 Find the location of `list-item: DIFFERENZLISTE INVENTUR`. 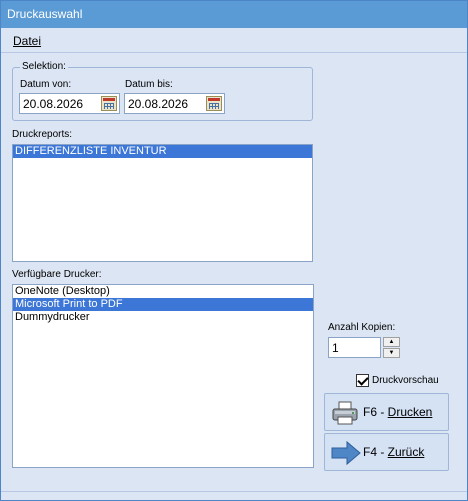

list-item: DIFFERENZLISTE INVENTUR is located at coordinates (162, 151).